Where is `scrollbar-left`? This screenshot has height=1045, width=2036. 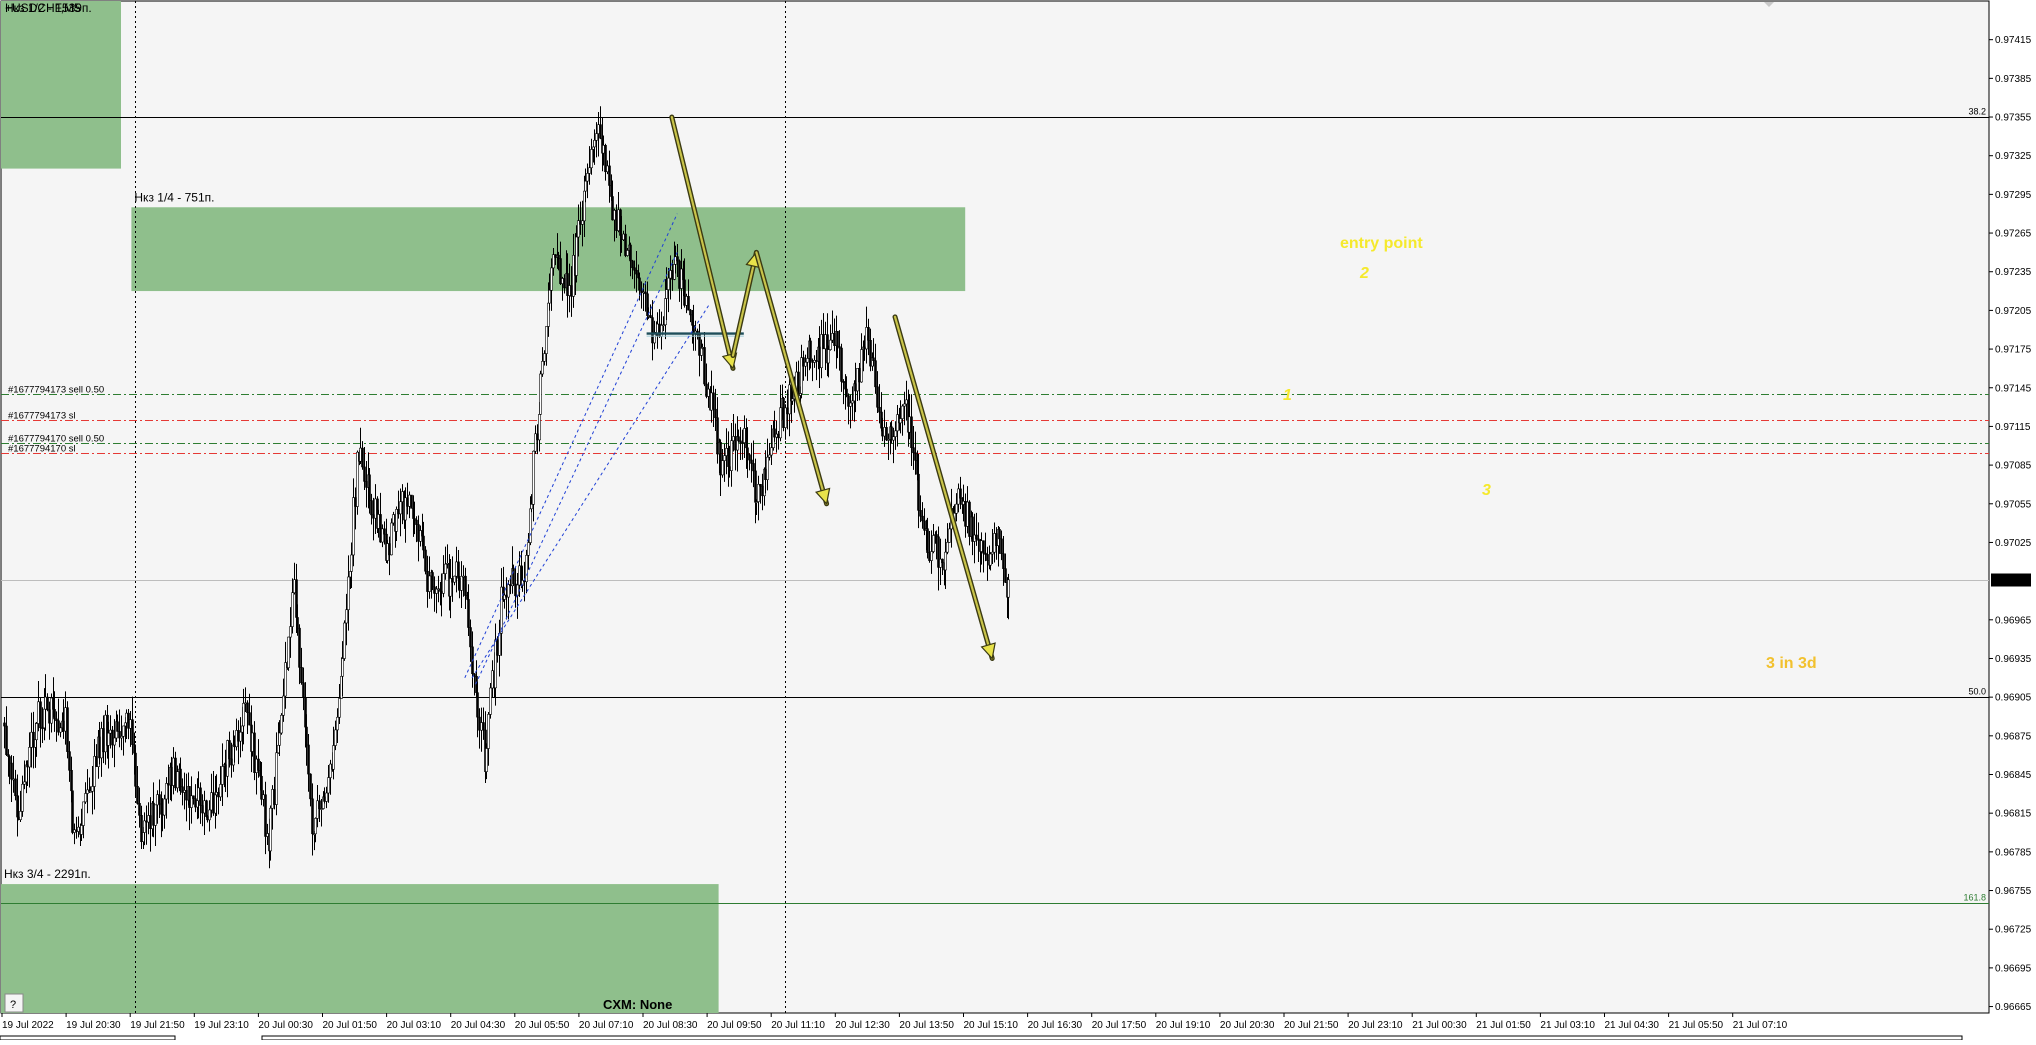
scrollbar-left is located at coordinates (88, 1038).